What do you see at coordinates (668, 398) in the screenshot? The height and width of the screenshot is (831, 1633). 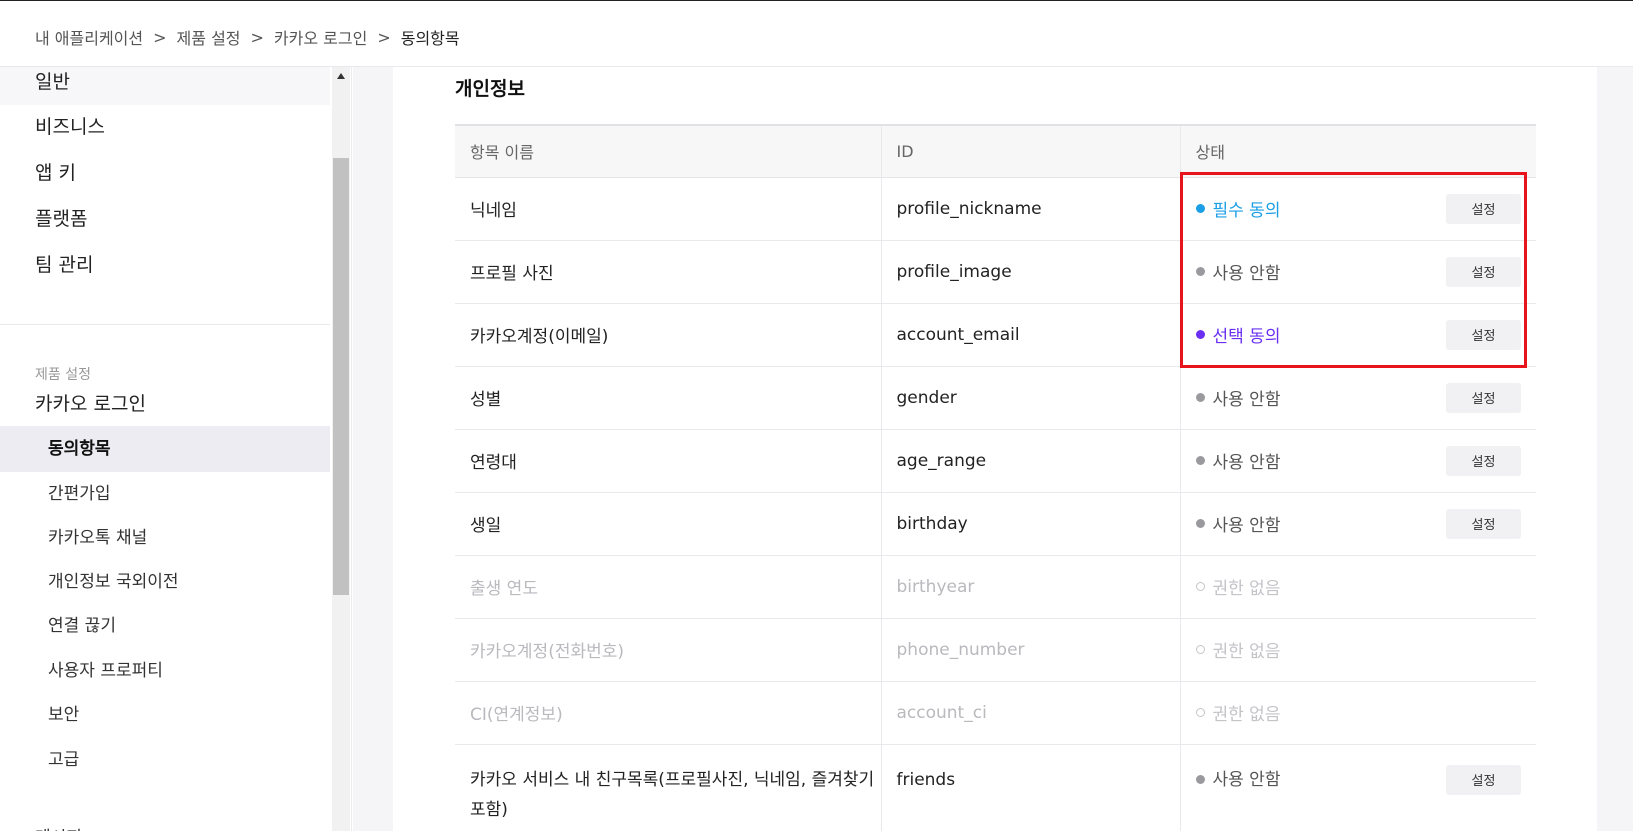 I see `item-name: 성별` at bounding box center [668, 398].